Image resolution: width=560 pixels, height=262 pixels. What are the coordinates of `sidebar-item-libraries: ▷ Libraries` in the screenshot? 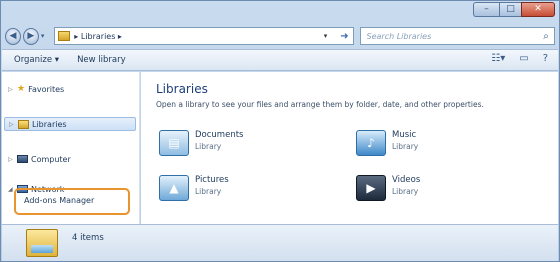 It's located at (70, 124).